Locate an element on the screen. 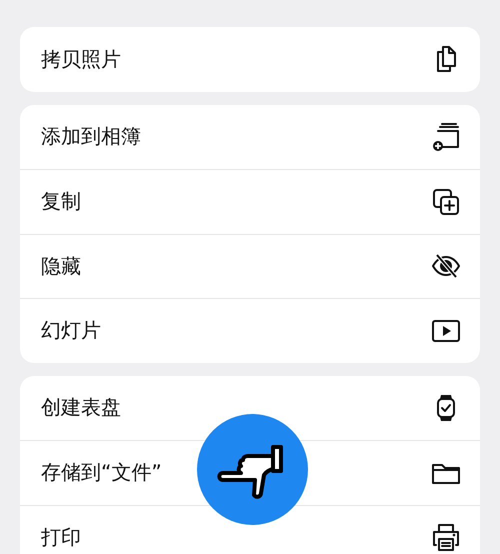 The height and width of the screenshot is (554, 500). menu-item-label: 拷贝照片 is located at coordinates (81, 59).